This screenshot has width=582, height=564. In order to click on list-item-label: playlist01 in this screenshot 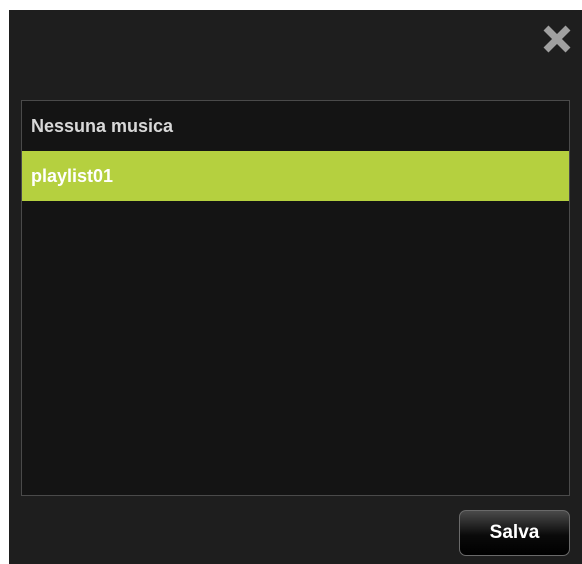, I will do `click(72, 176)`.